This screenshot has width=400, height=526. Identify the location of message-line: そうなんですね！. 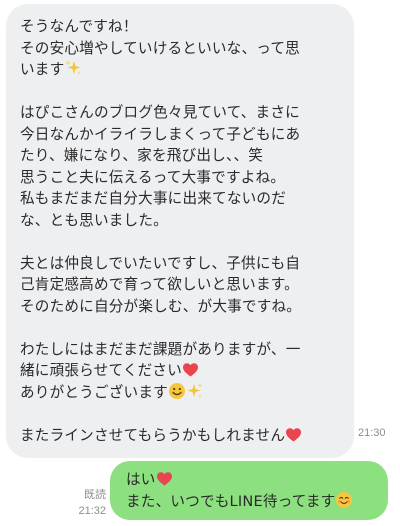
(79, 26).